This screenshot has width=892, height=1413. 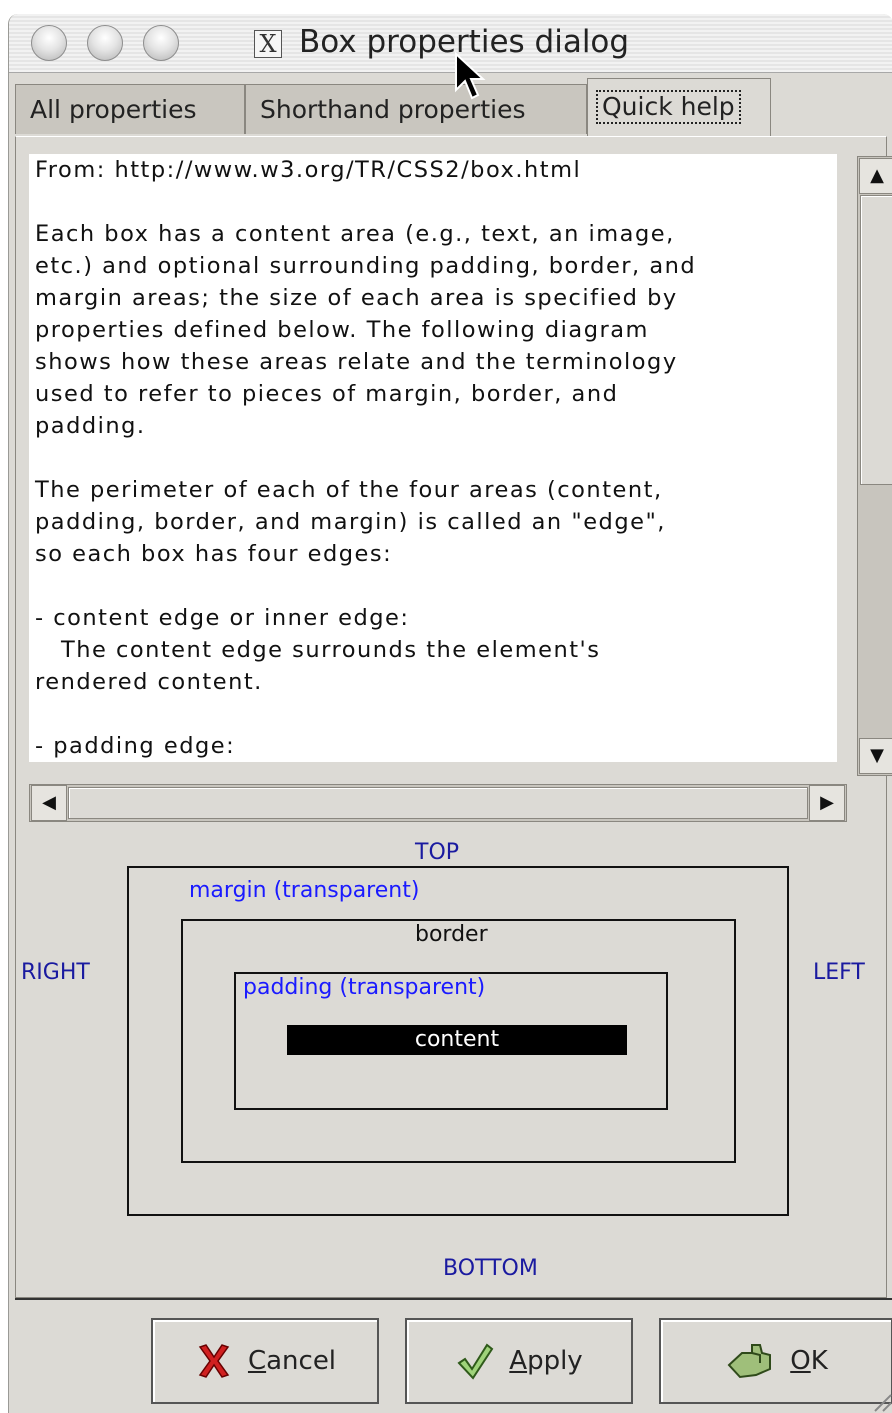 I want to click on tab-shorthand-properties: Shorthand properties, so click(x=416, y=109).